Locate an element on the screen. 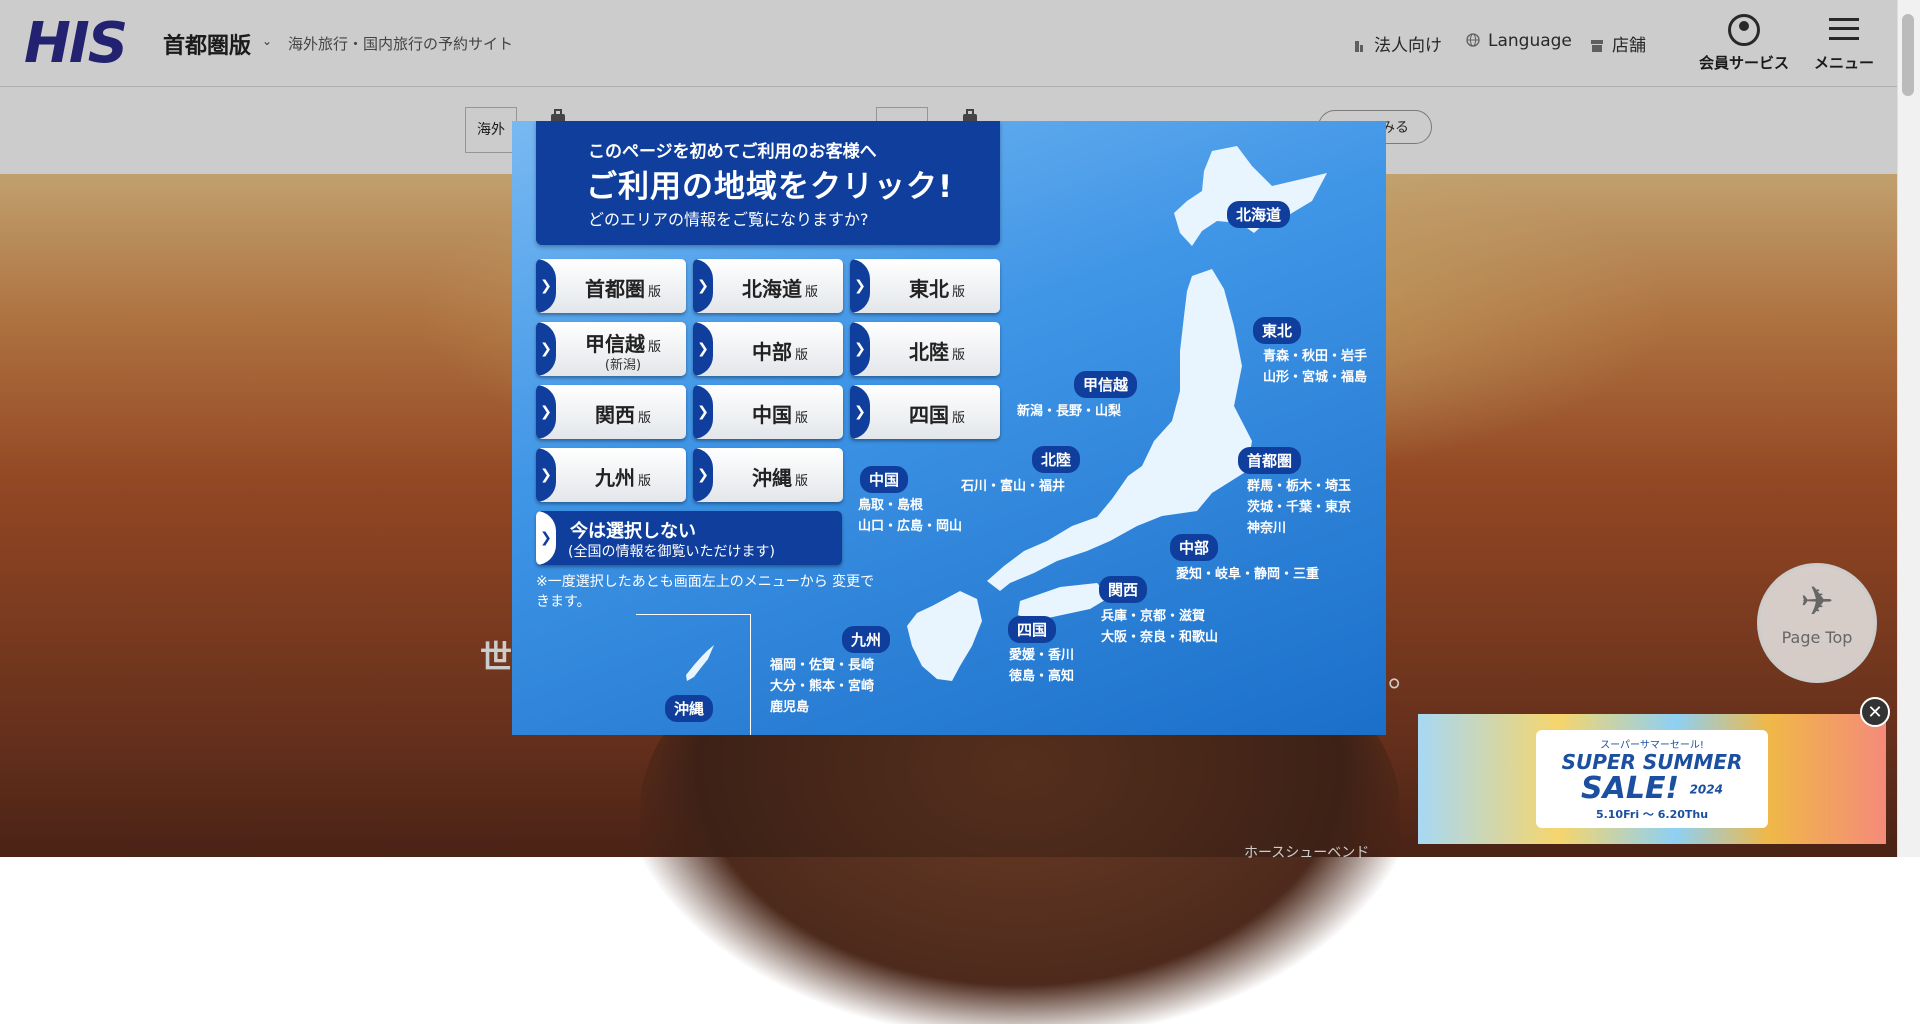 This screenshot has width=1920, height=1024. map-label-shikoku: 四国 is located at coordinates (1032, 629).